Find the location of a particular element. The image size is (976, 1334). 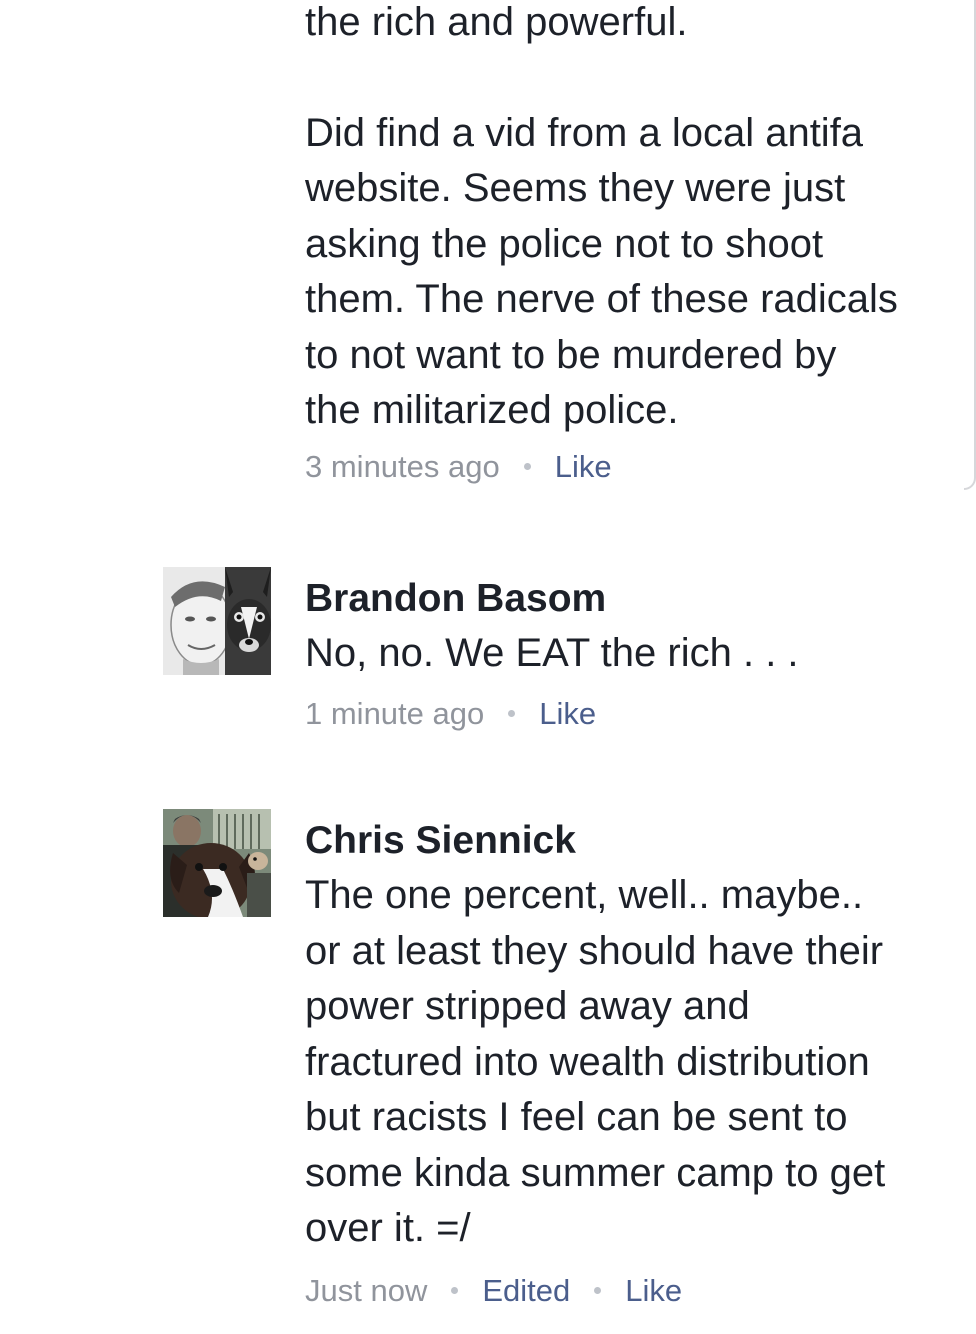

comment-text: No, no. We EAT the rich . . . is located at coordinates (552, 653).